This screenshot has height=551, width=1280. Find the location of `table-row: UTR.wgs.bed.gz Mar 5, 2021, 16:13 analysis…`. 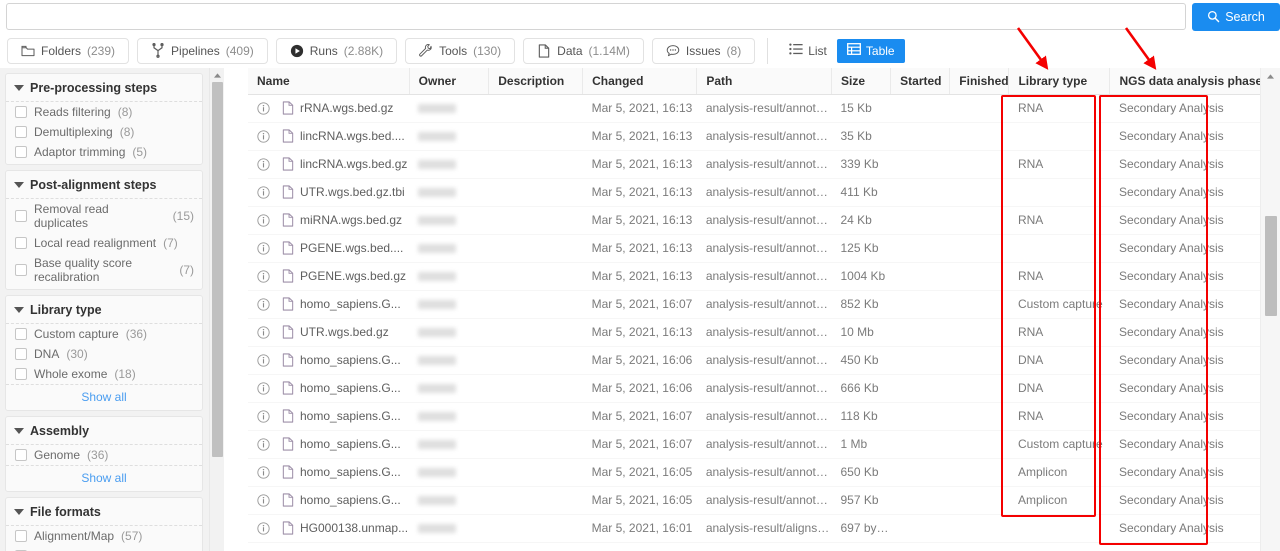

table-row: UTR.wgs.bed.gz Mar 5, 2021, 16:13 analysis… is located at coordinates (754, 332).